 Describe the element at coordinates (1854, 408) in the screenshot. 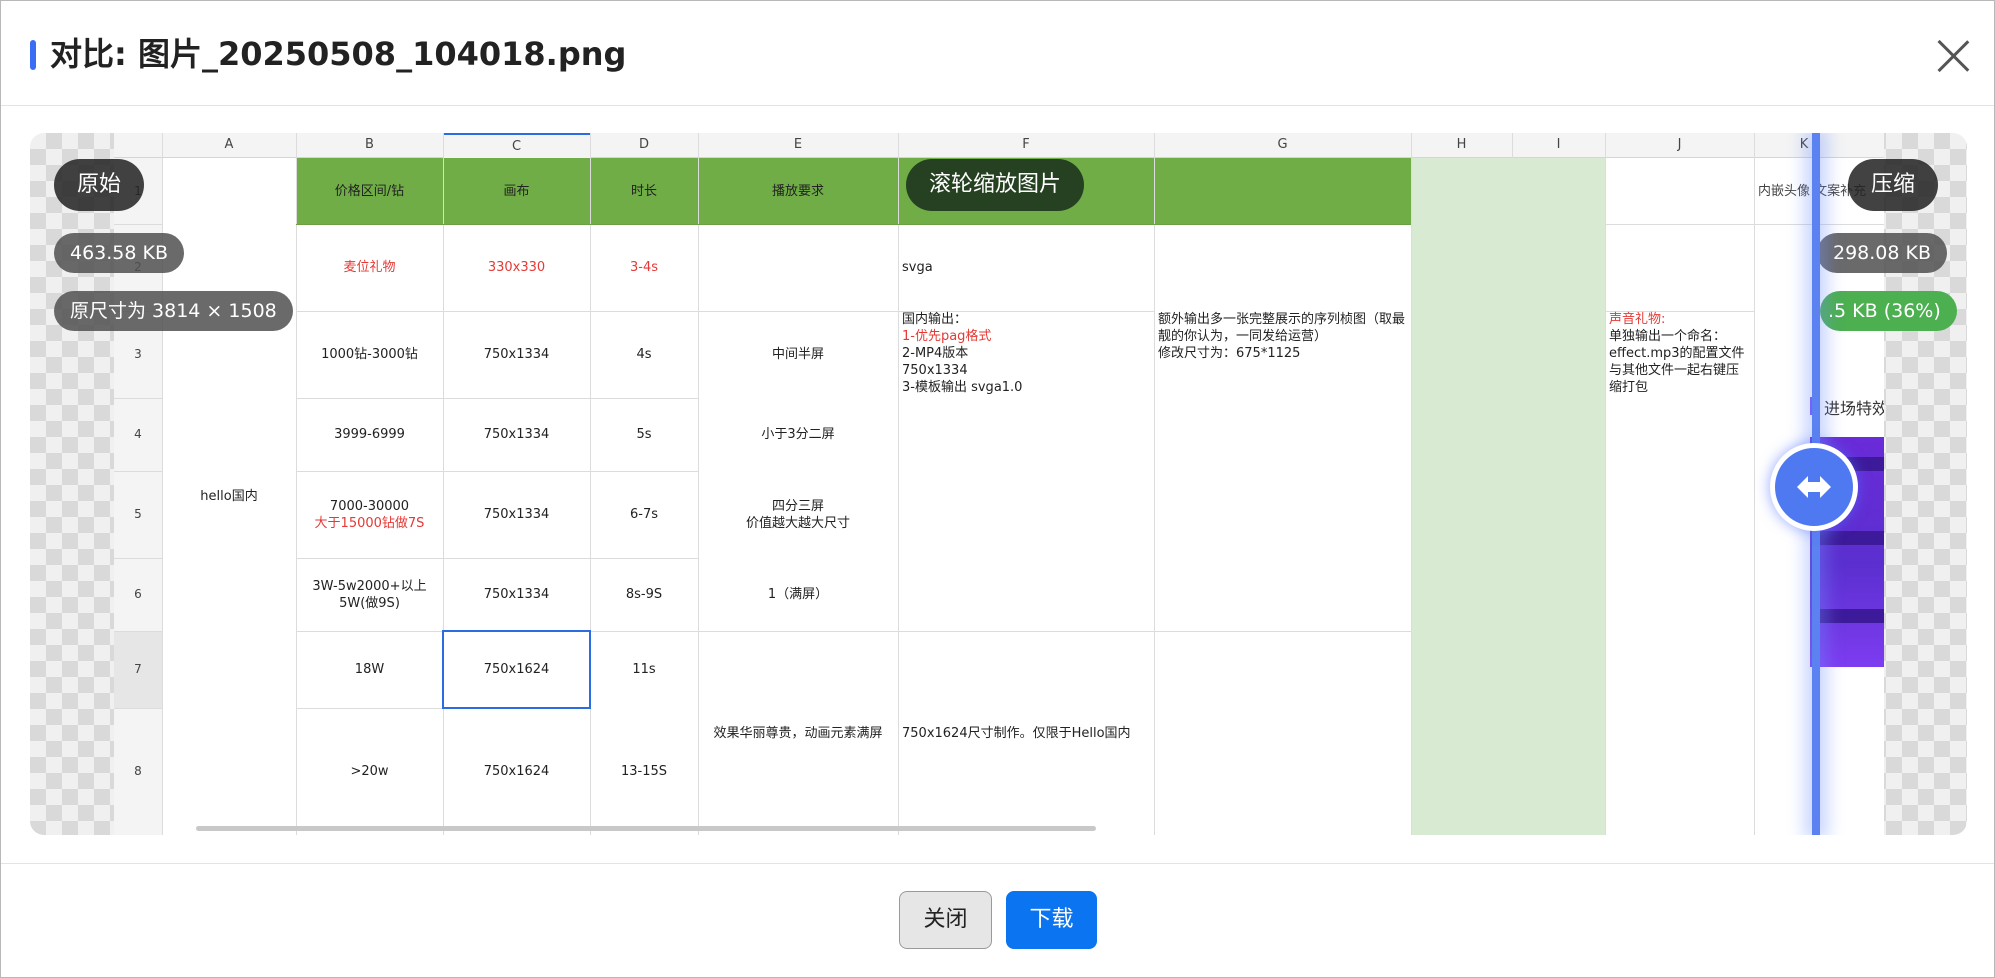

I see `k-title: 进场特效尺` at that location.